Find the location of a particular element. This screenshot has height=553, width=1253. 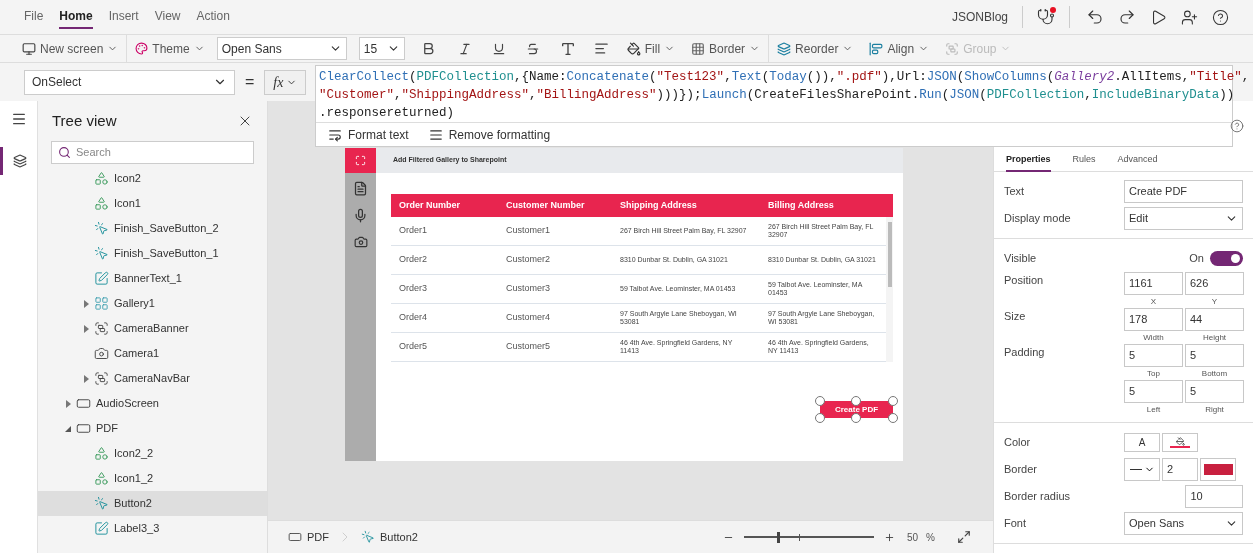

panel-tab: Advanced is located at coordinates (1137, 161).